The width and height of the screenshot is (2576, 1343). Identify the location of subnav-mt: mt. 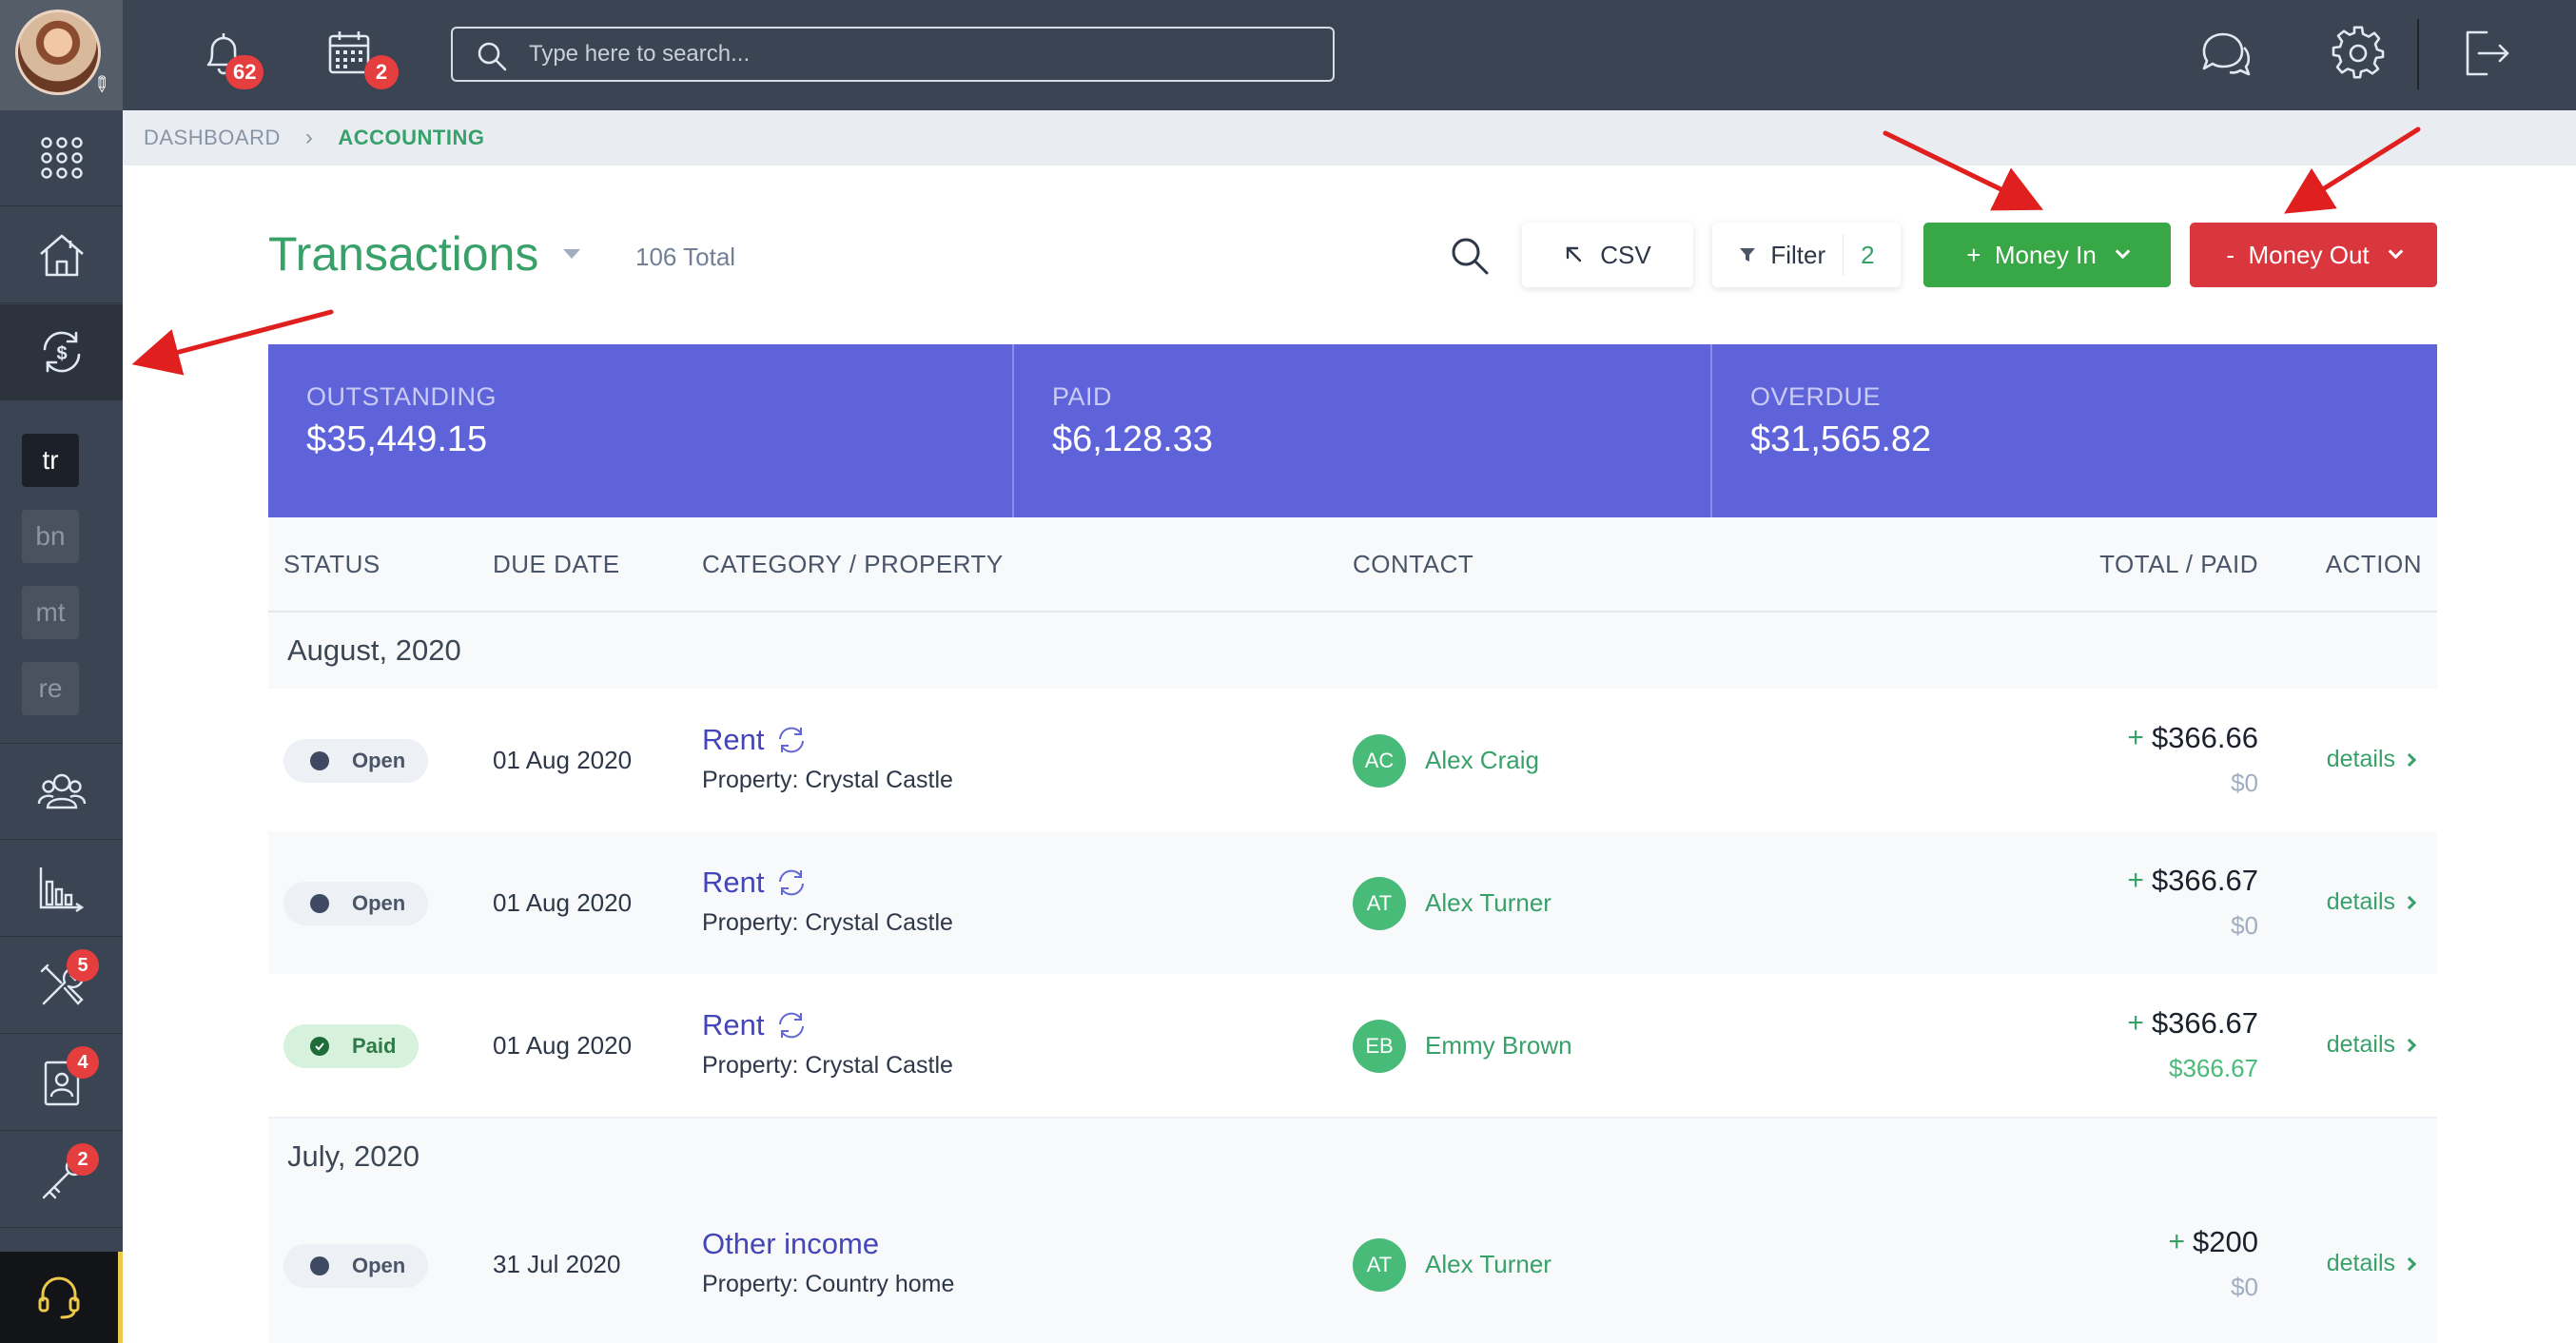
(51, 613).